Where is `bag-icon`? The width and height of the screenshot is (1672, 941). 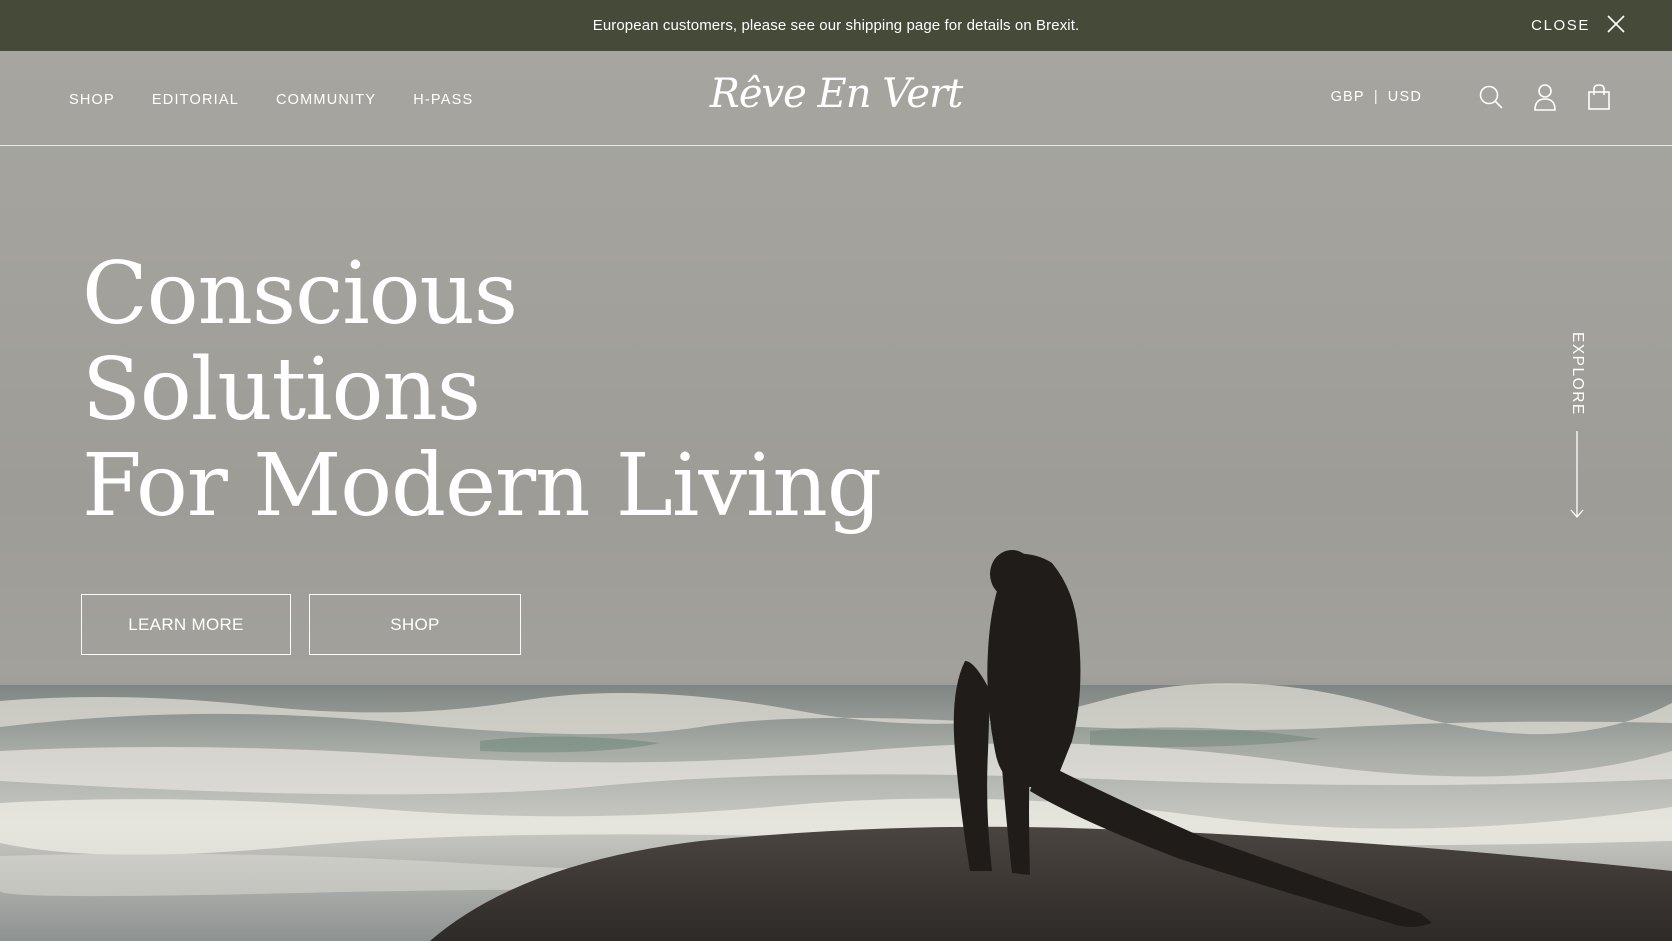
bag-icon is located at coordinates (1599, 97).